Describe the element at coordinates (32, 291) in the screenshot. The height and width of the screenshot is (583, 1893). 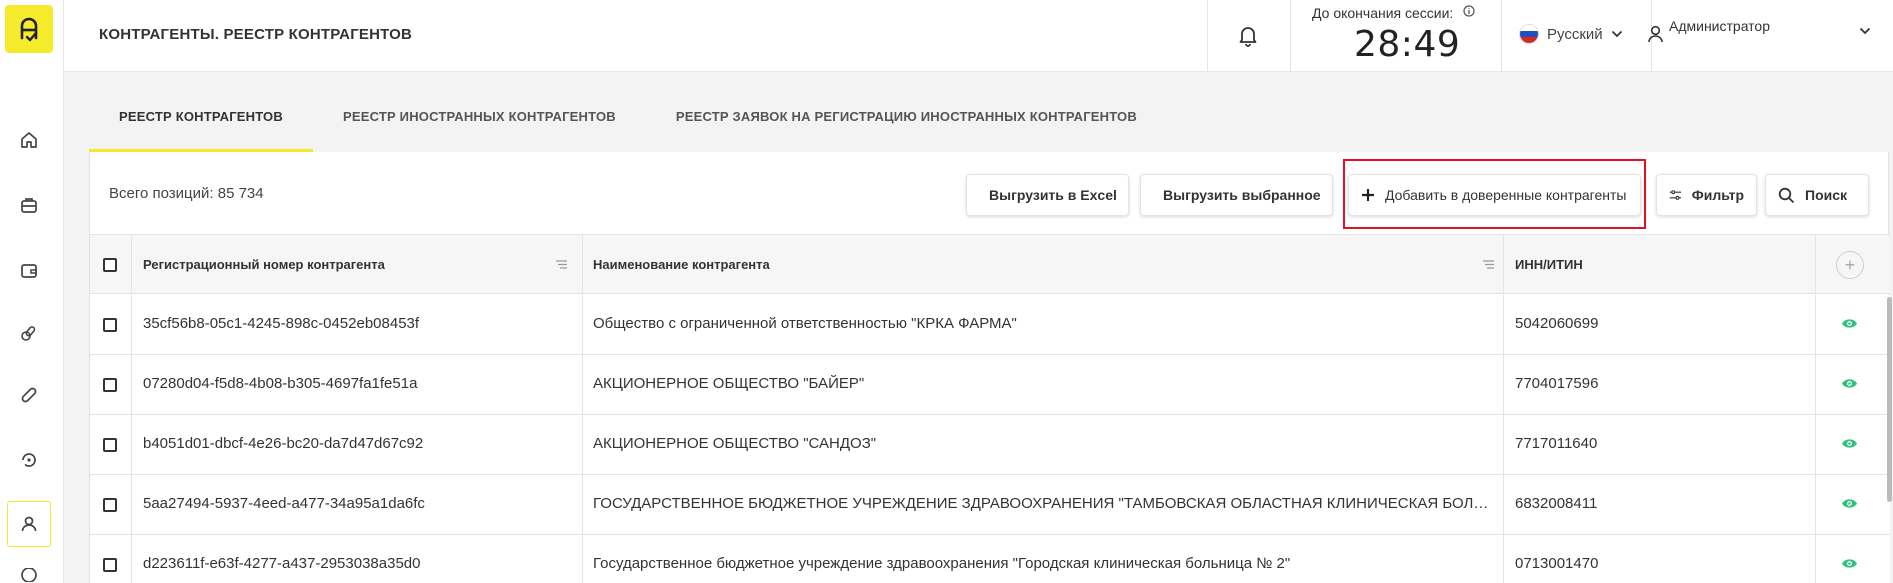
I see `sidebar` at that location.